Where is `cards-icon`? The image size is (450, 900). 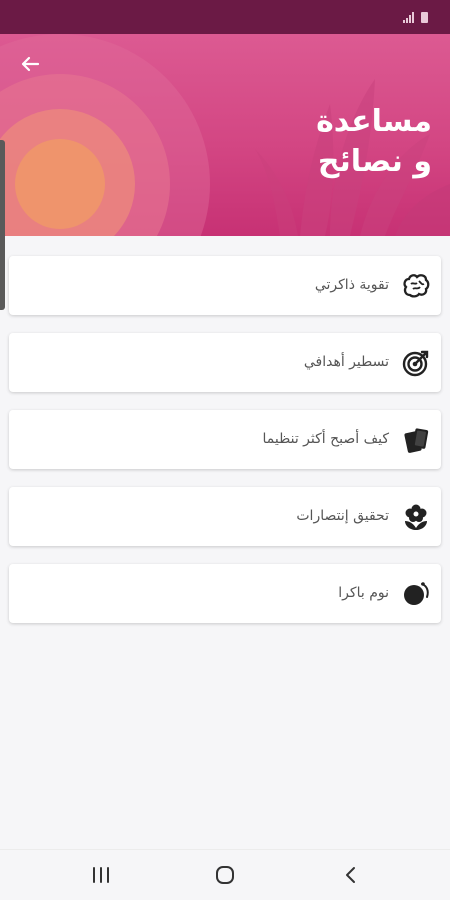 cards-icon is located at coordinates (416, 440).